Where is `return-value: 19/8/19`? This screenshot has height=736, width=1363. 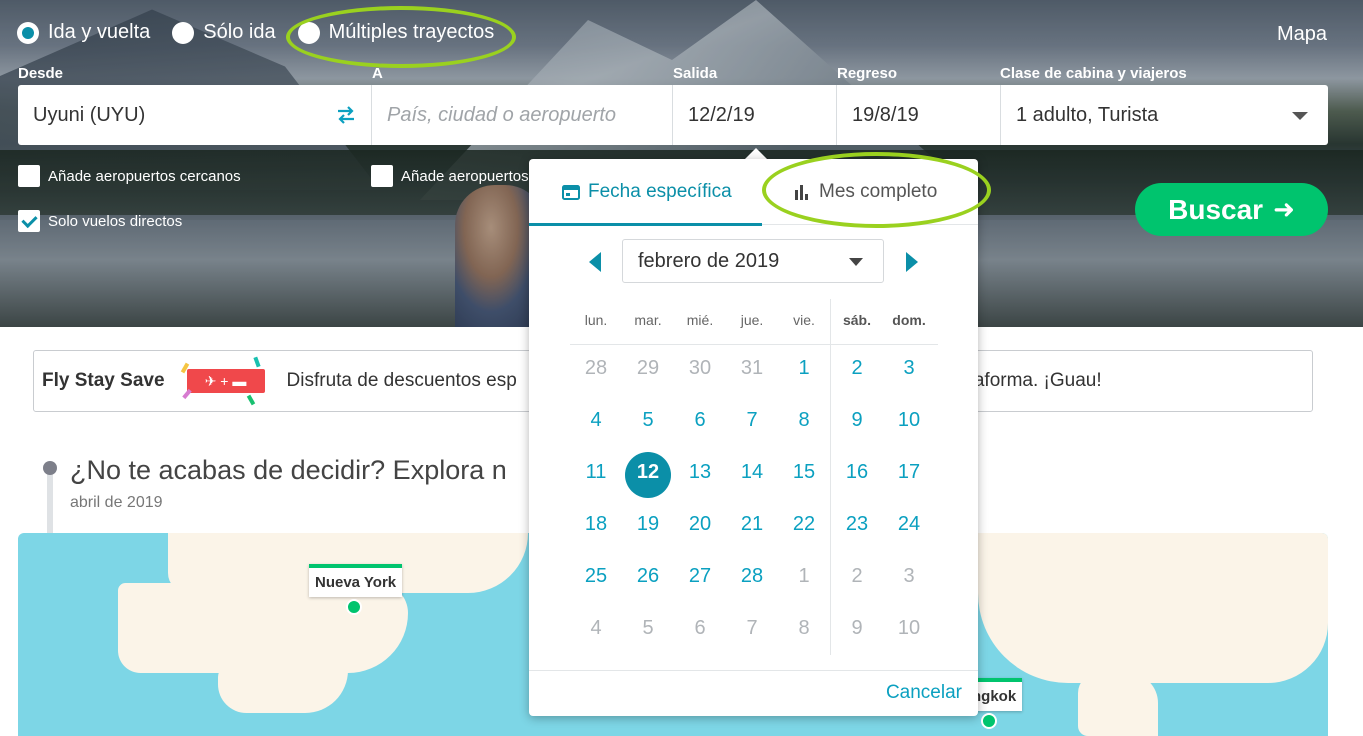
return-value: 19/8/19 is located at coordinates (885, 114).